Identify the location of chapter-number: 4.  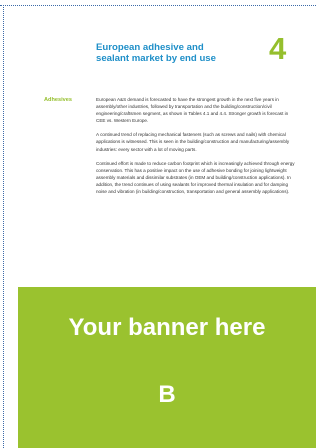
(278, 48).